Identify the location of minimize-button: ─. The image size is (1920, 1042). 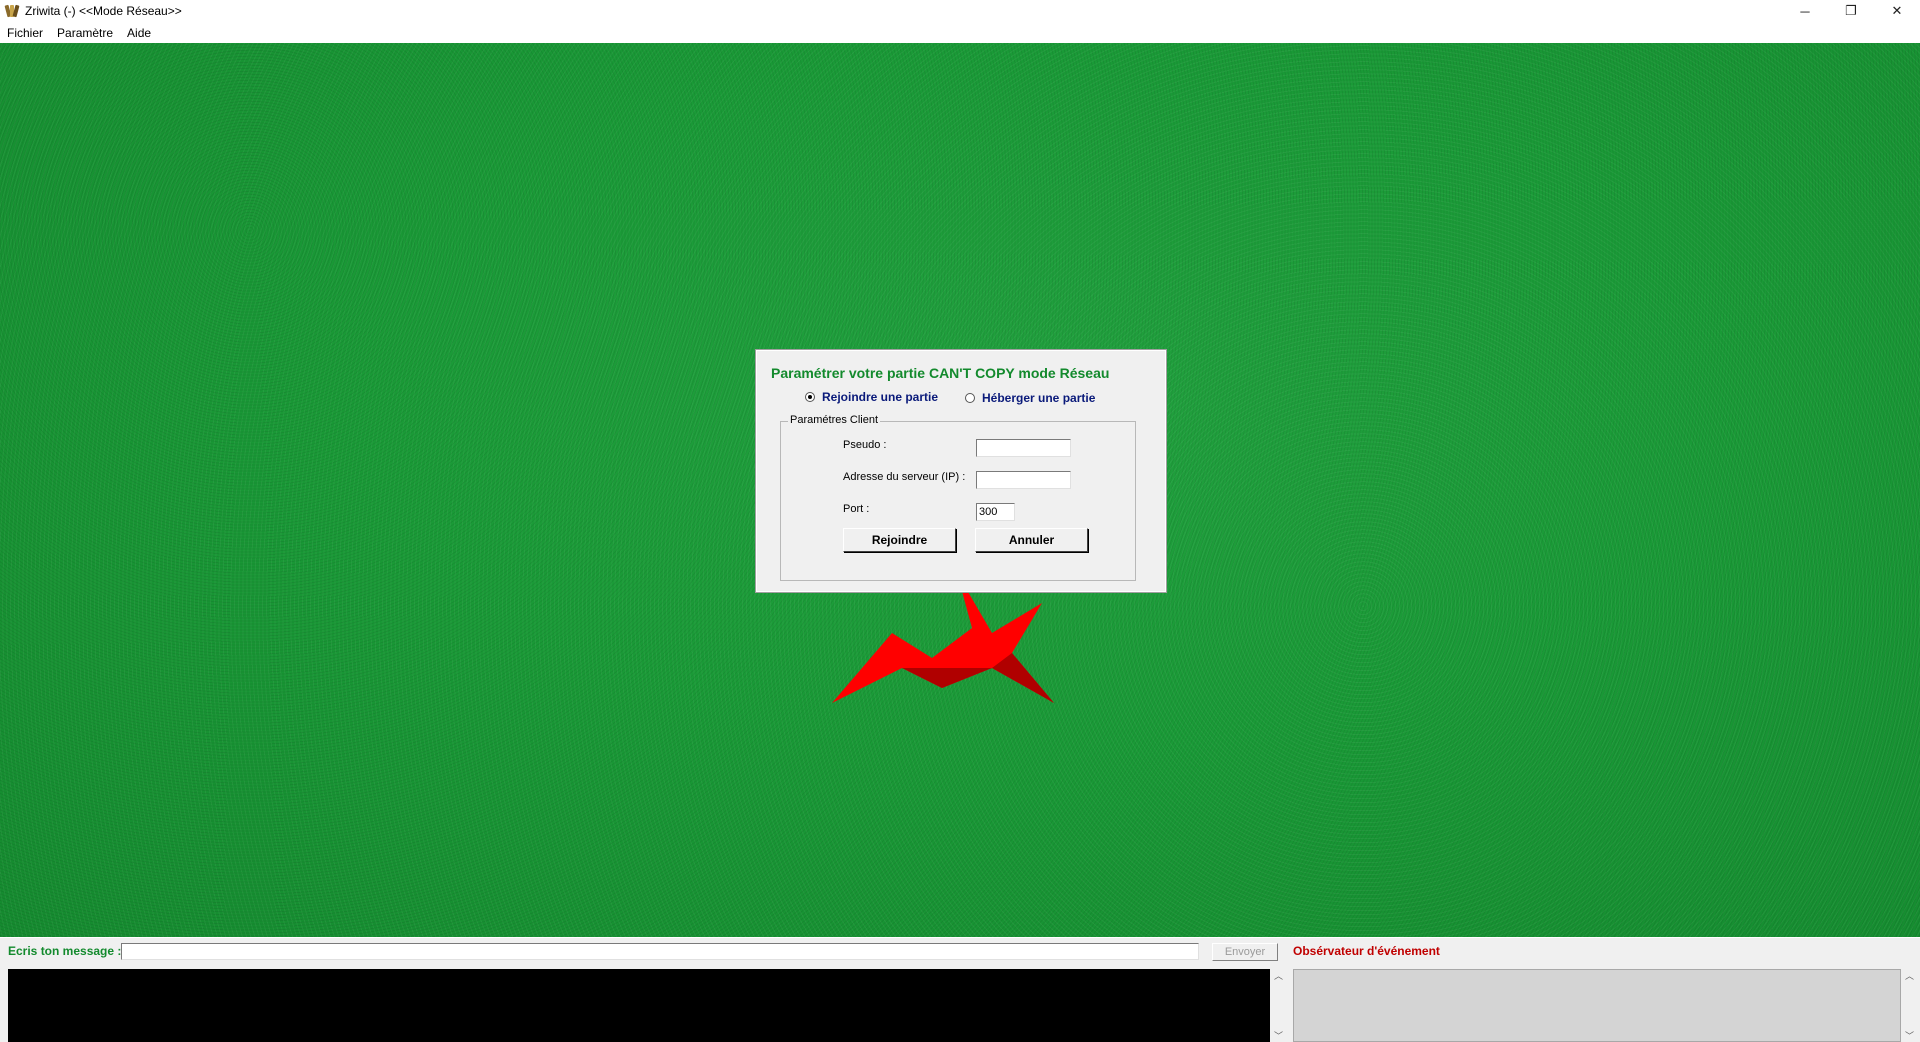
(1805, 11).